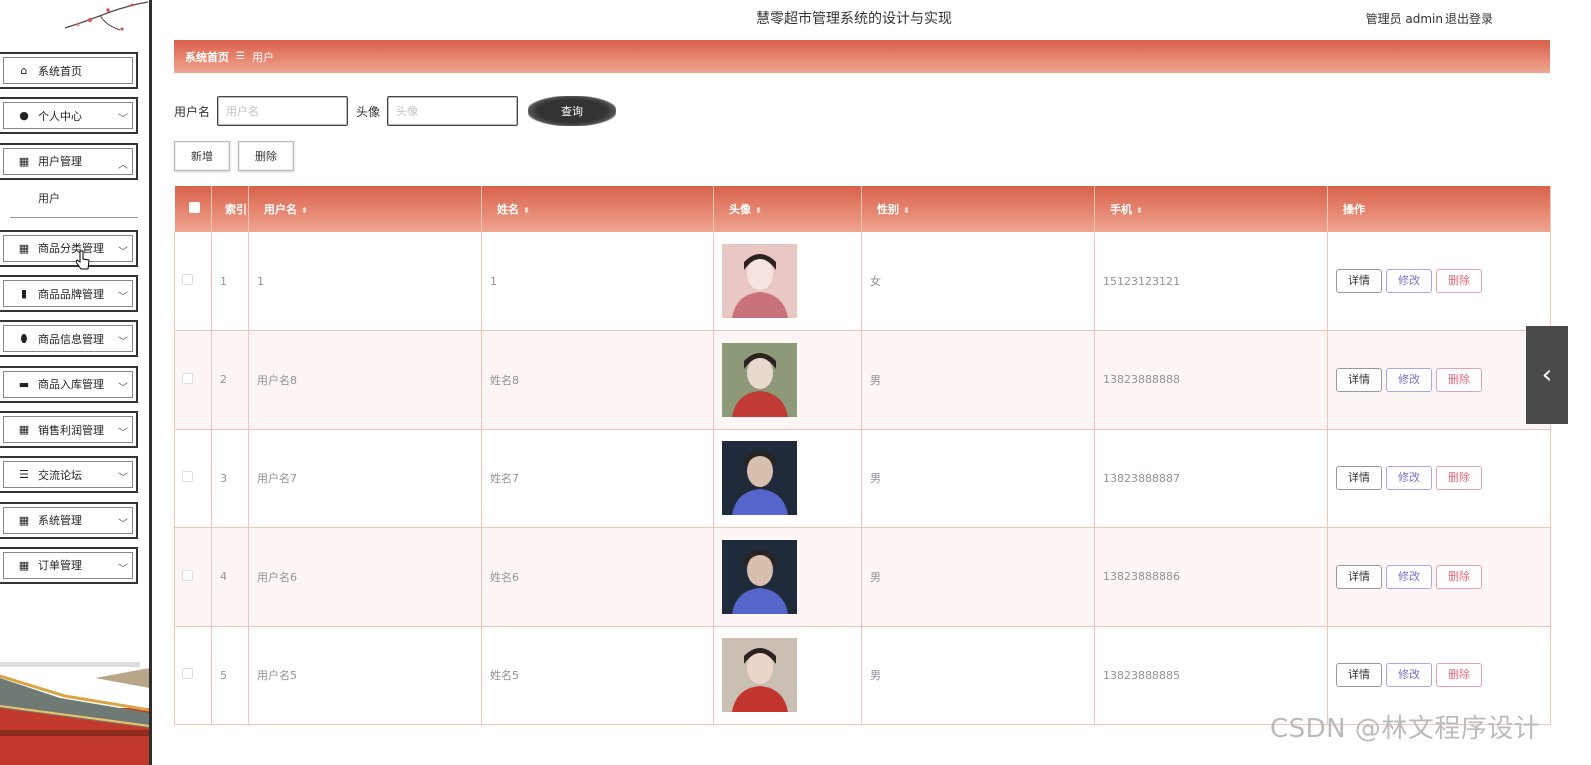 This screenshot has width=1591, height=765. Describe the element at coordinates (24, 116) in the screenshot. I see `user-icon: ●` at that location.